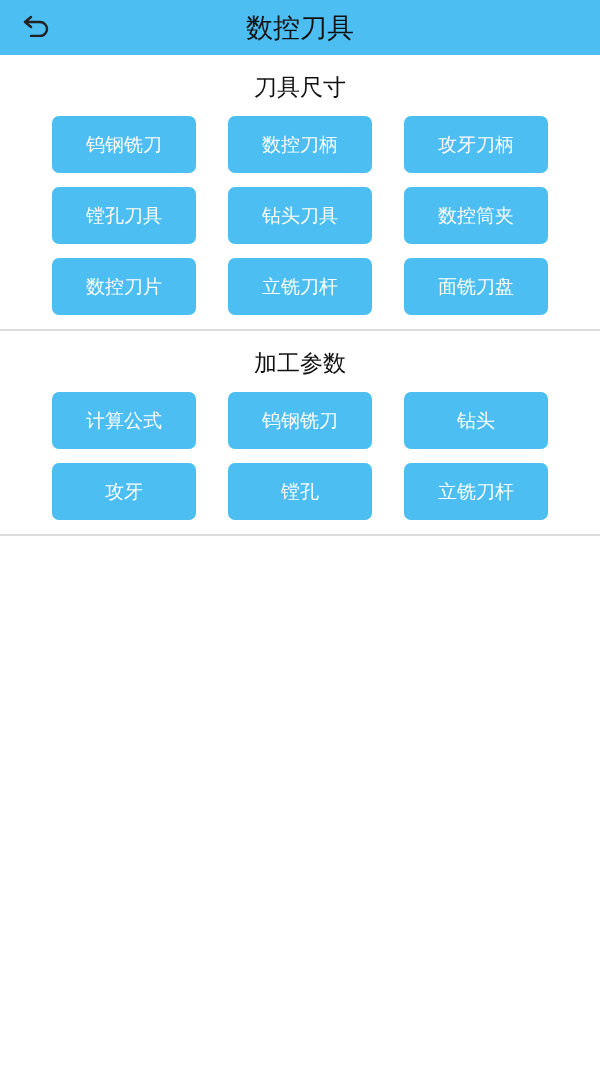 The image size is (600, 1067). I want to click on tool-button: 数控刀柄, so click(300, 144).